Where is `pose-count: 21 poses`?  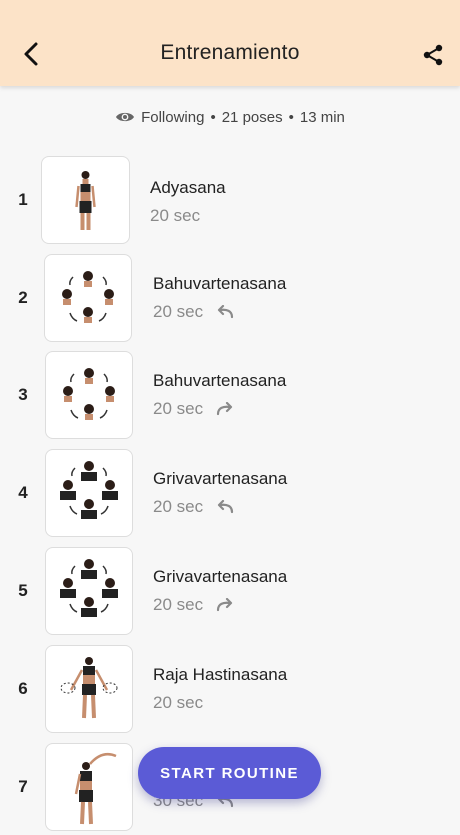 pose-count: 21 poses is located at coordinates (252, 117).